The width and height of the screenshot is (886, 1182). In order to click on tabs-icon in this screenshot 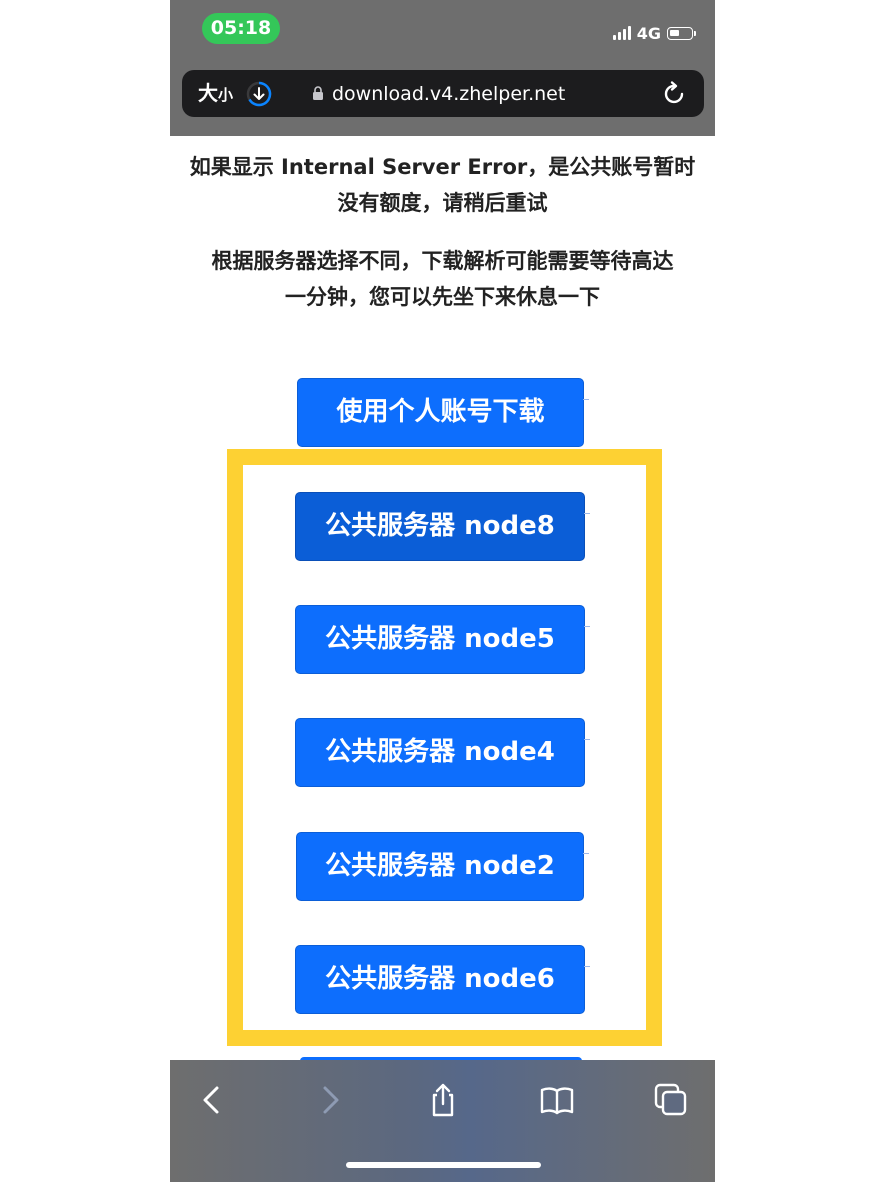, I will do `click(671, 1100)`.